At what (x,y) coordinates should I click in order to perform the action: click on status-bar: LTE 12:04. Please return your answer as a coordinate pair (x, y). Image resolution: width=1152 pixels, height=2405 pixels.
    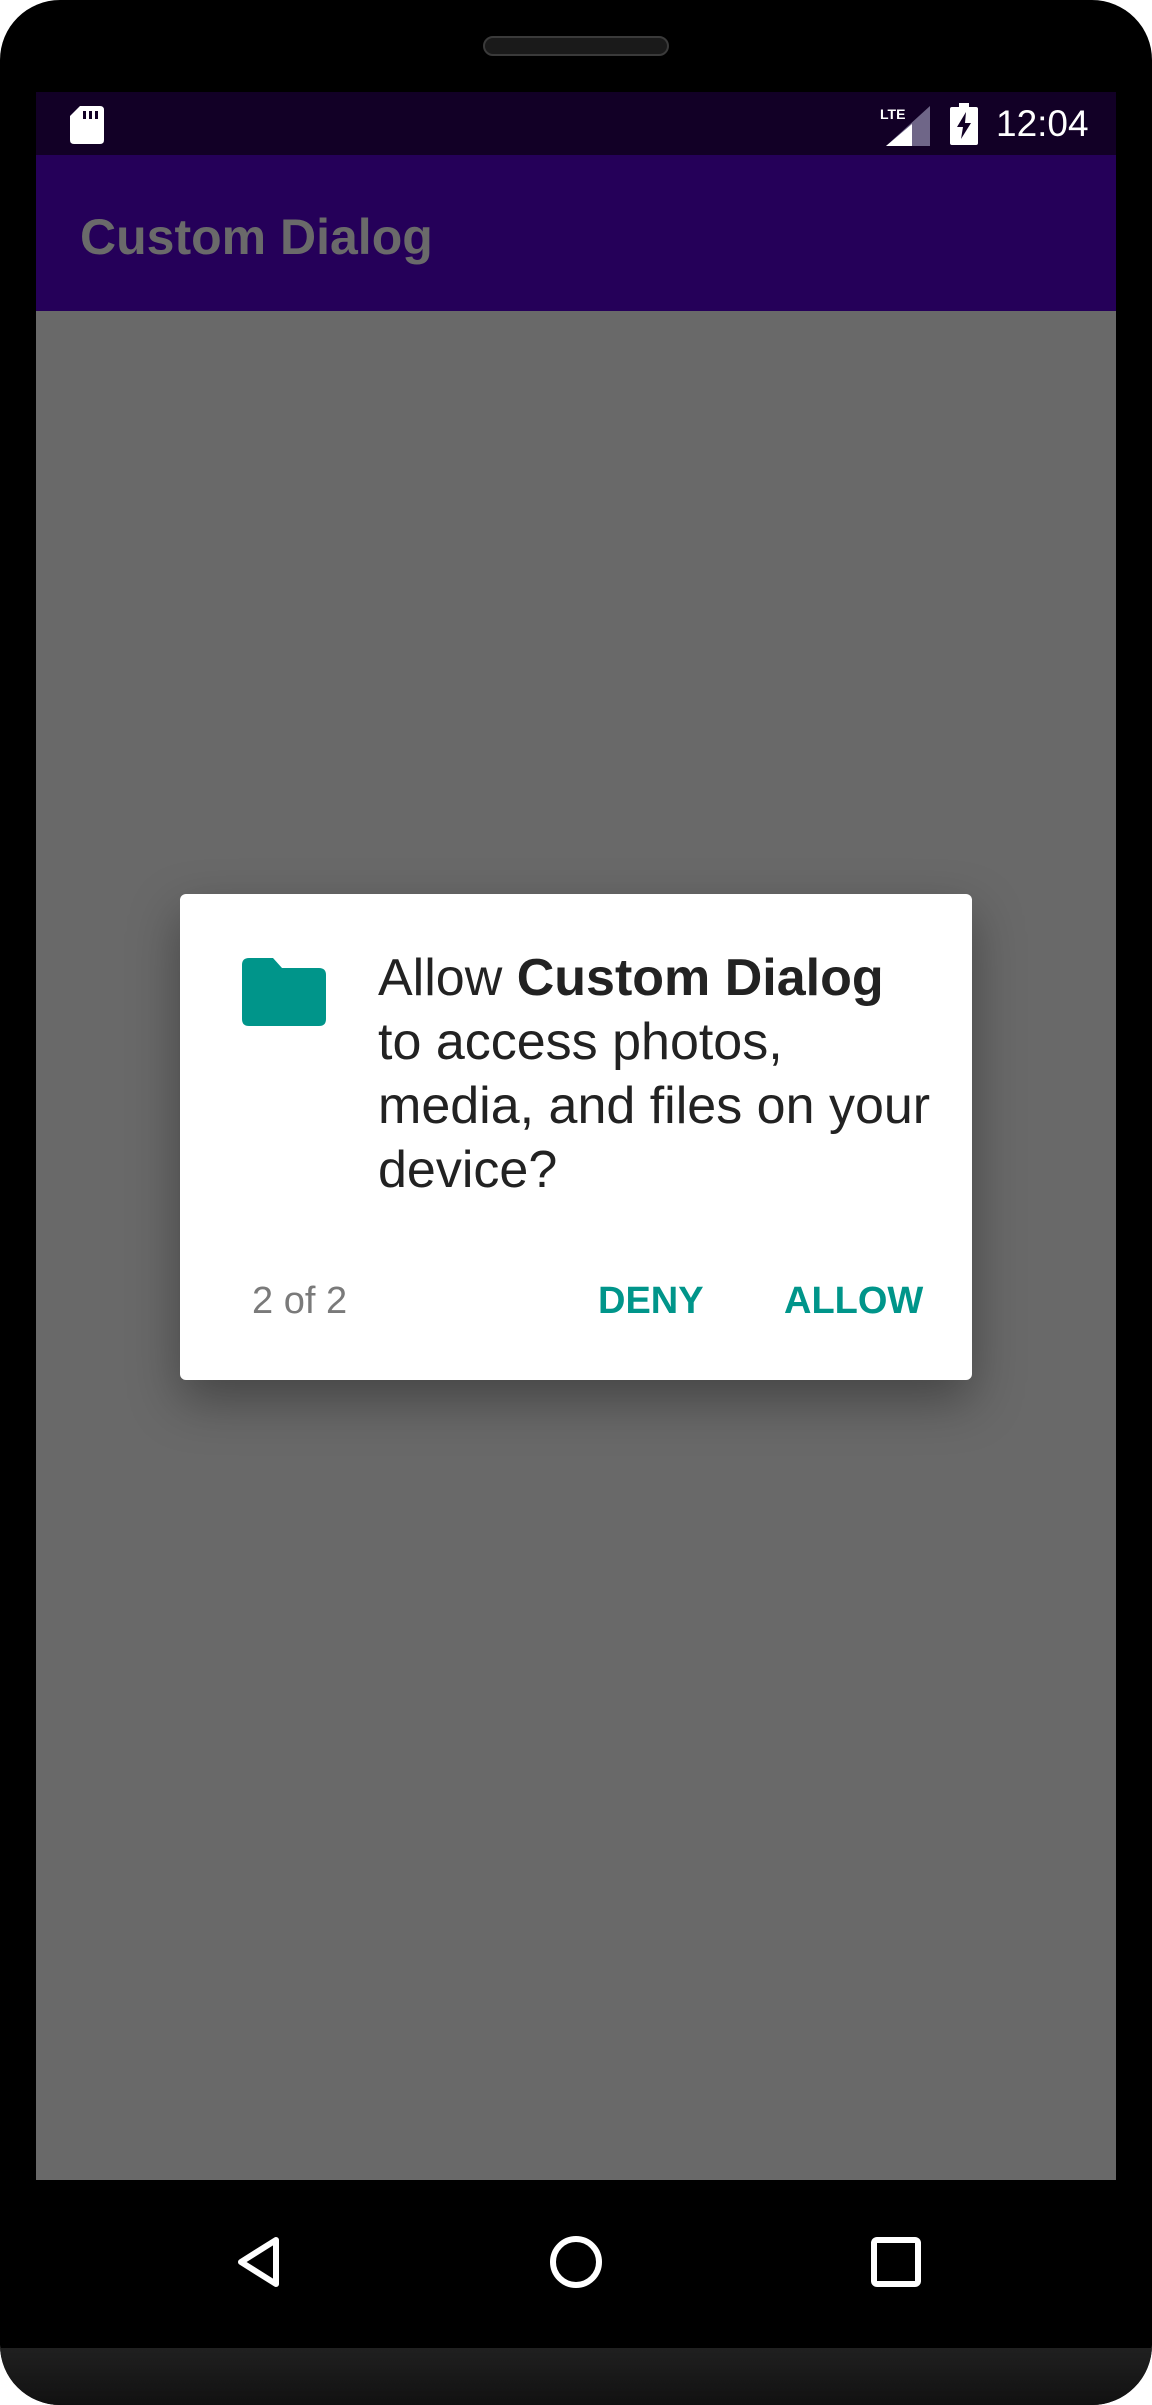
    Looking at the image, I should click on (576, 123).